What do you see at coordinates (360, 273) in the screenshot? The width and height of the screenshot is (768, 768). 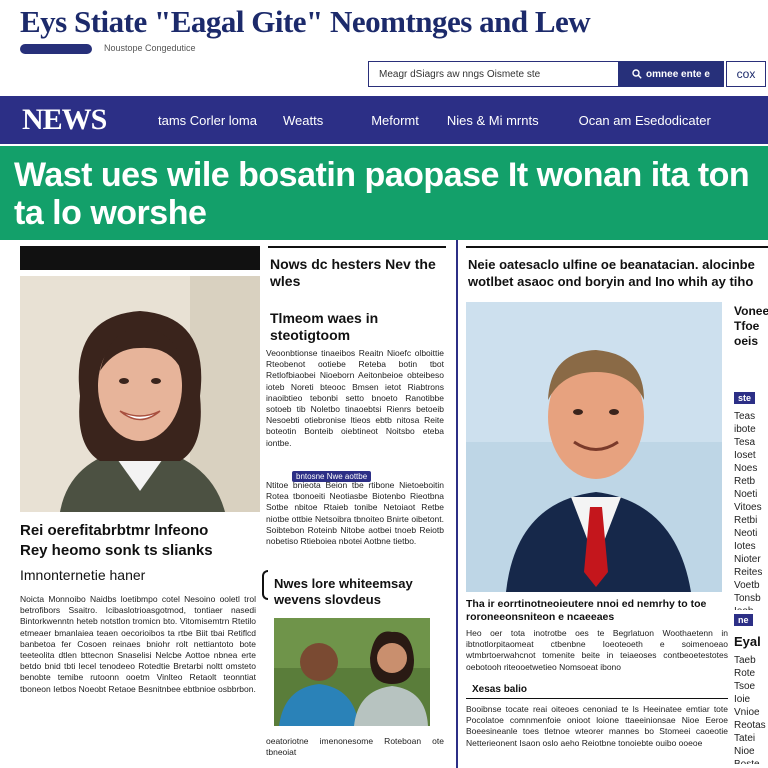 I see `middle-story-title: Nows dc hesters Nev the wles` at bounding box center [360, 273].